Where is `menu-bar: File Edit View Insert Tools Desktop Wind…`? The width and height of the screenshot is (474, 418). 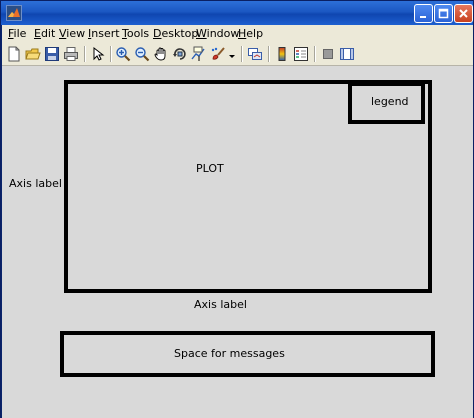 menu-bar: File Edit View Insert Tools Desktop Wind… is located at coordinates (237, 34).